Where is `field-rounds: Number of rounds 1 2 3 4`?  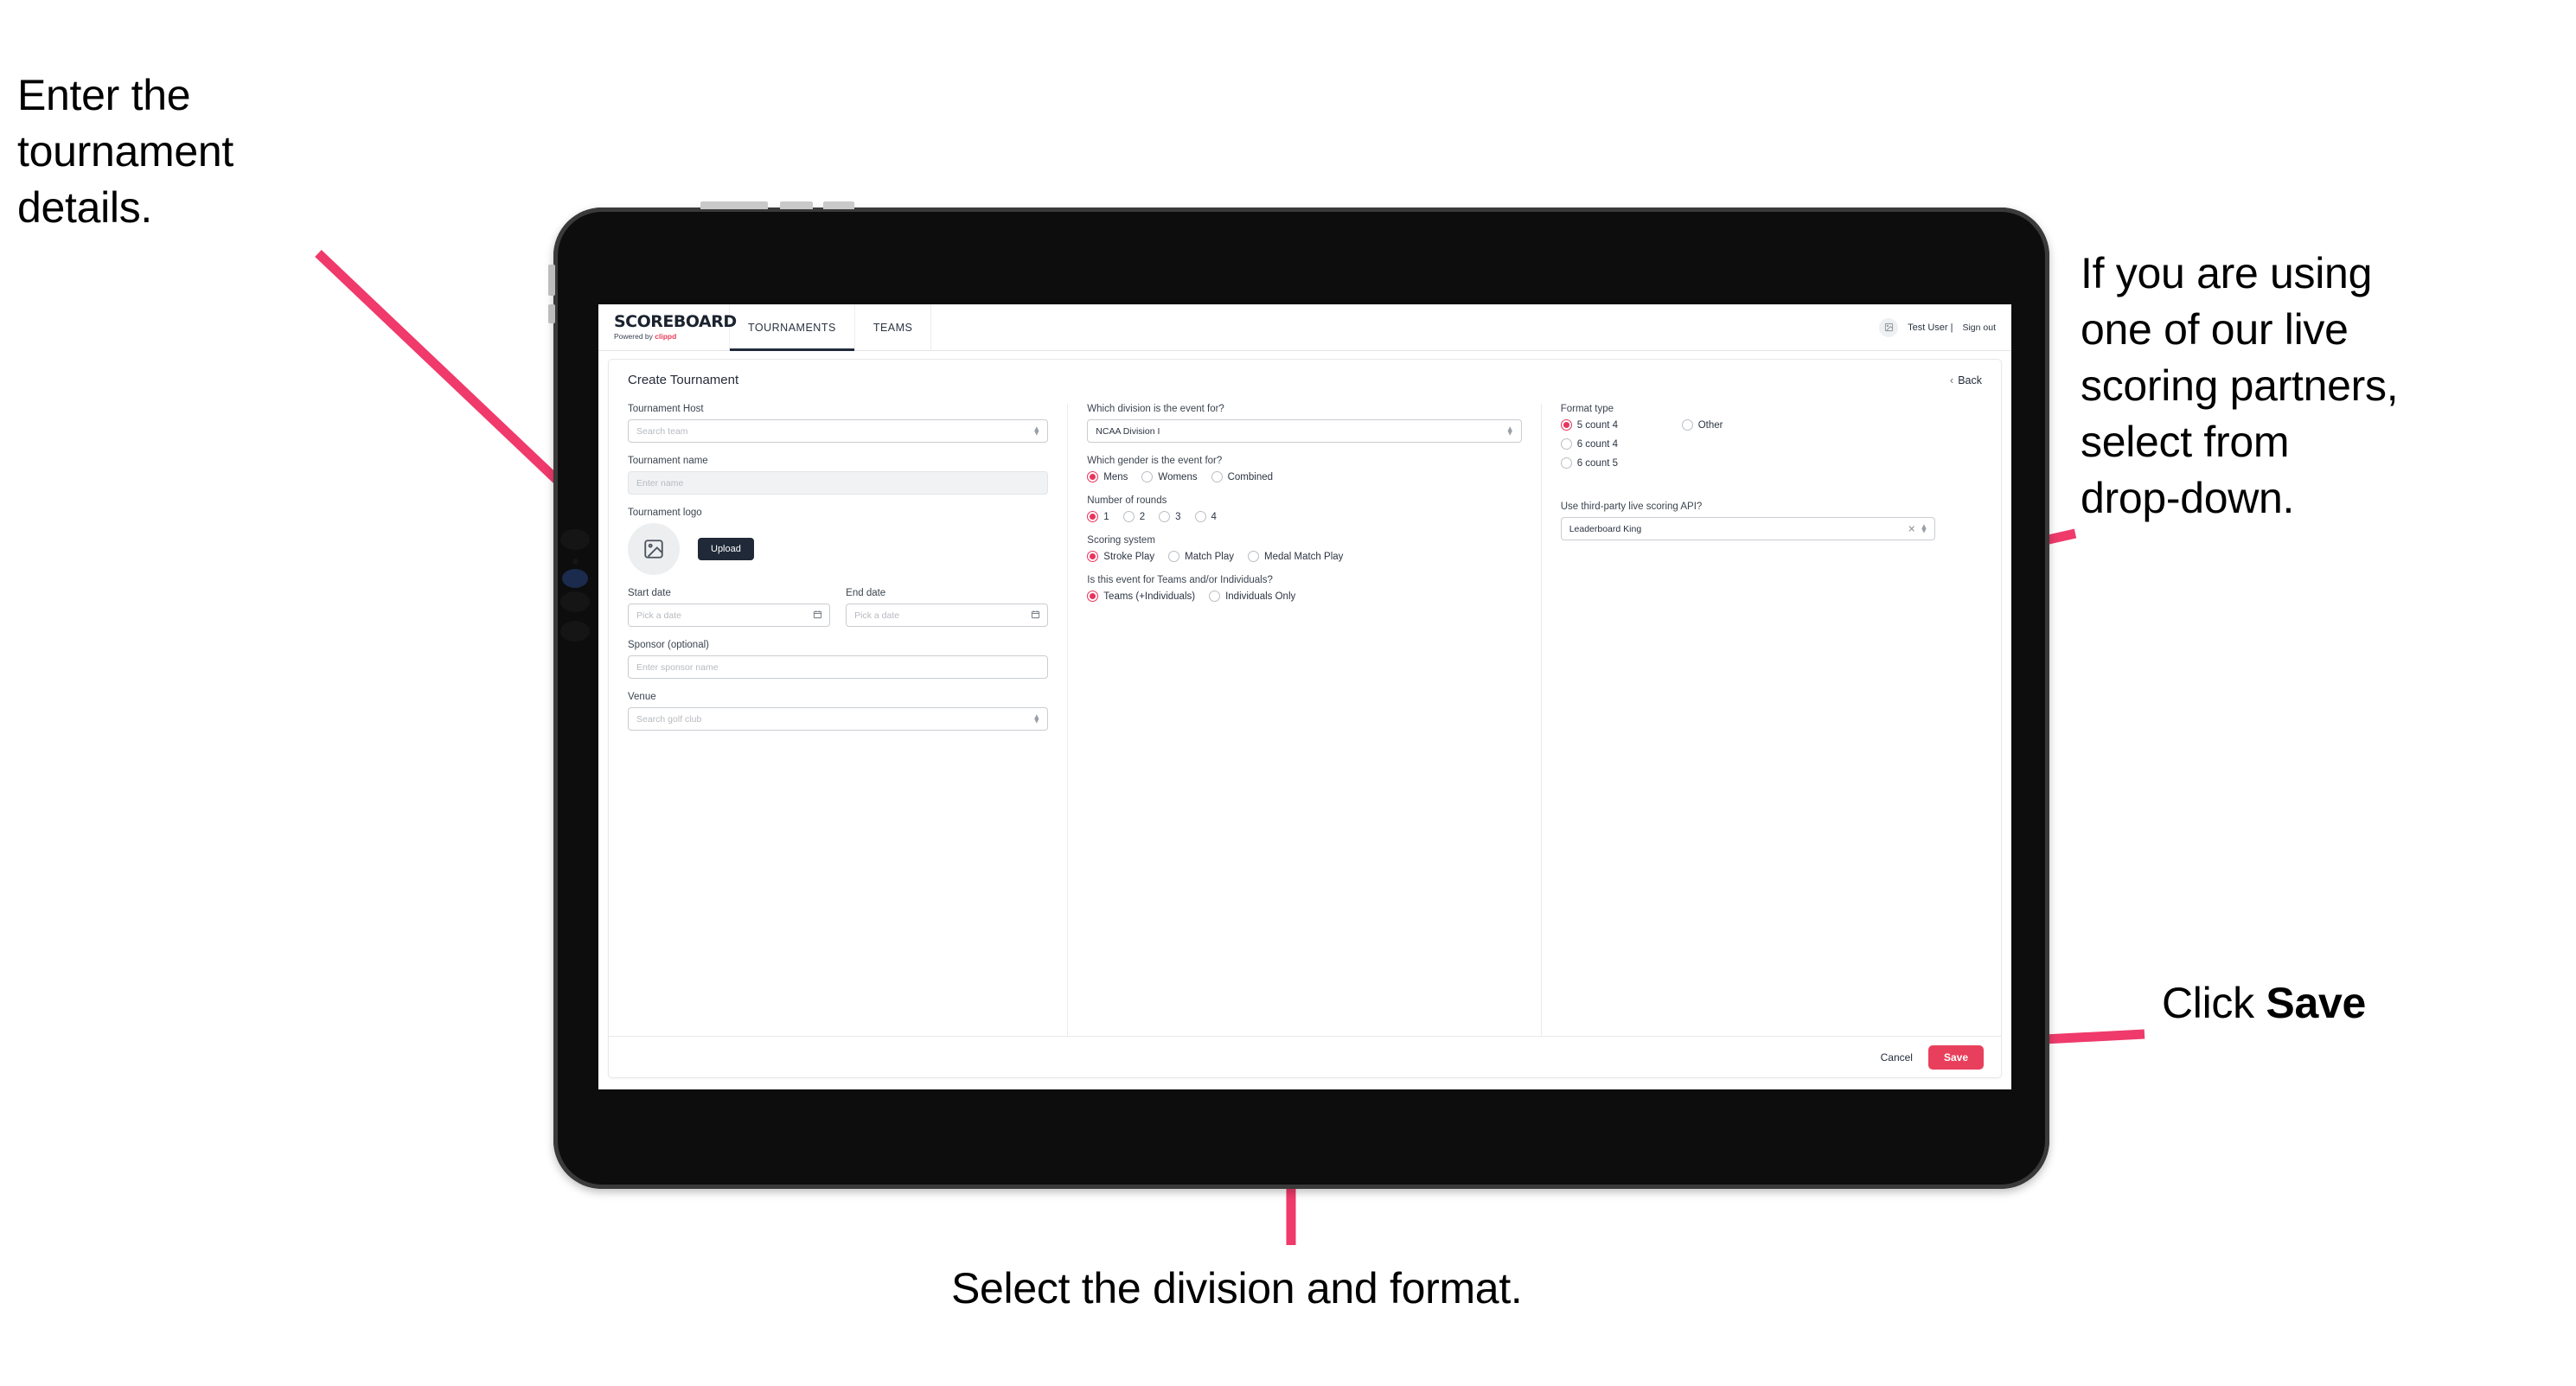
field-rounds: Number of rounds 1 2 3 4 is located at coordinates (1304, 508).